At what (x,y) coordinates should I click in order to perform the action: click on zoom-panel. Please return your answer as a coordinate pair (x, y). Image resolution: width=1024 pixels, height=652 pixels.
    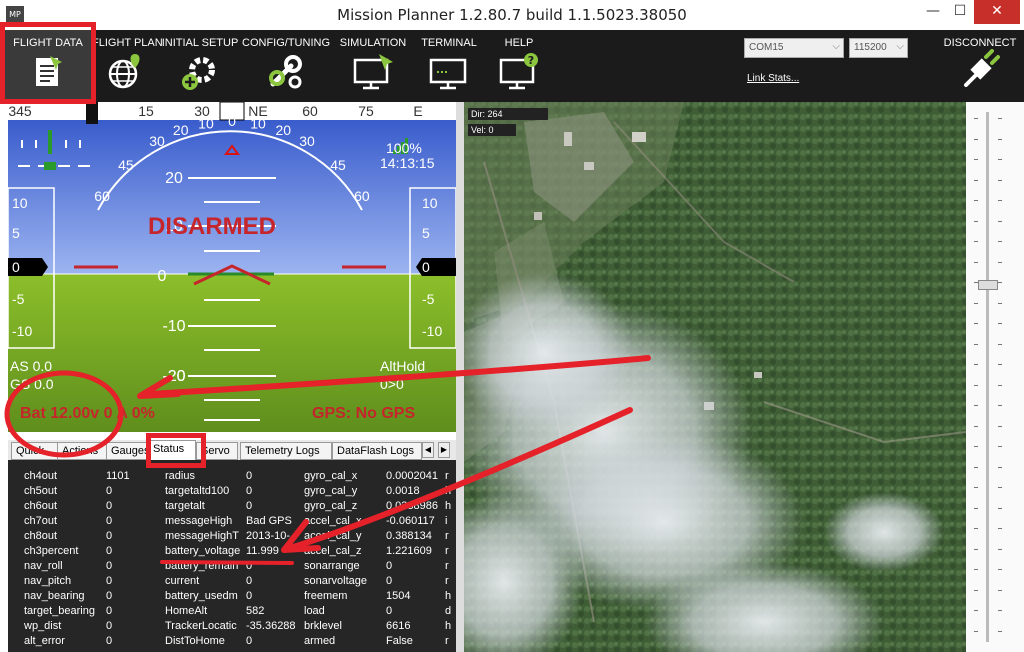
    Looking at the image, I should click on (995, 377).